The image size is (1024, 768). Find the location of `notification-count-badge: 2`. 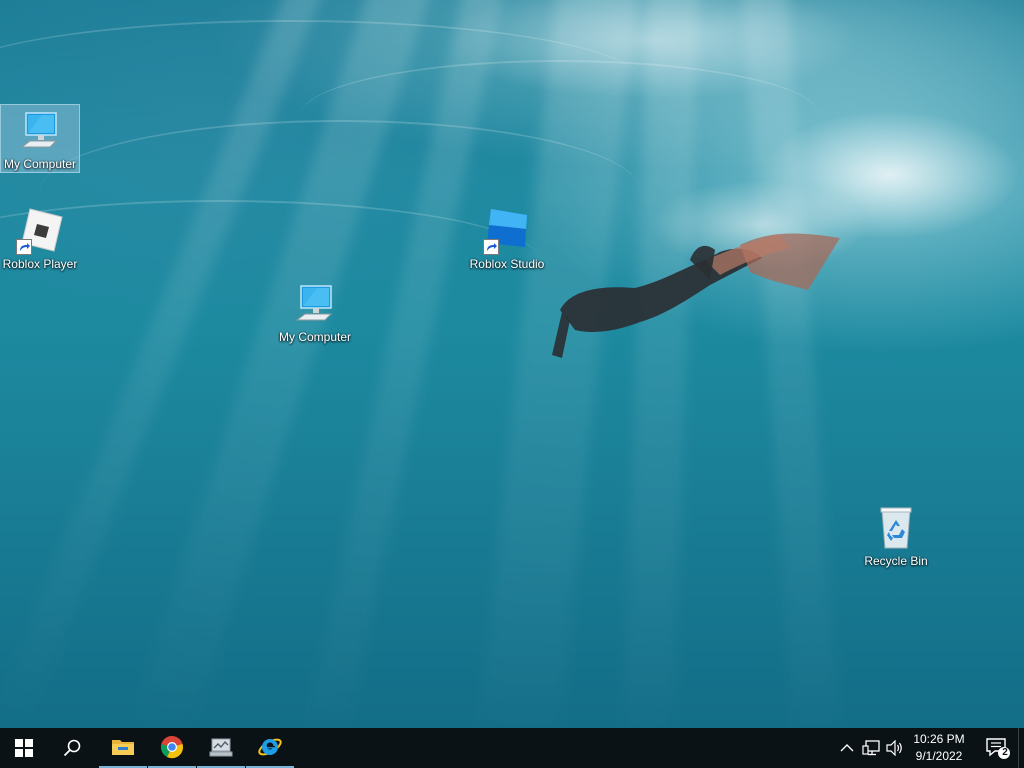

notification-count-badge: 2 is located at coordinates (1005, 752).